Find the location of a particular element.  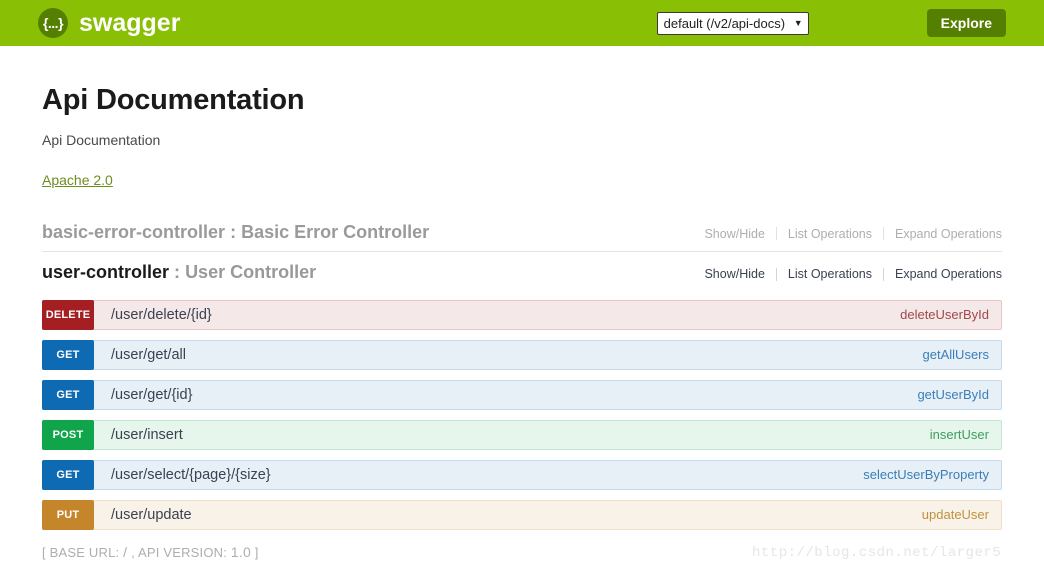

operation-path: /user/update is located at coordinates (151, 514).